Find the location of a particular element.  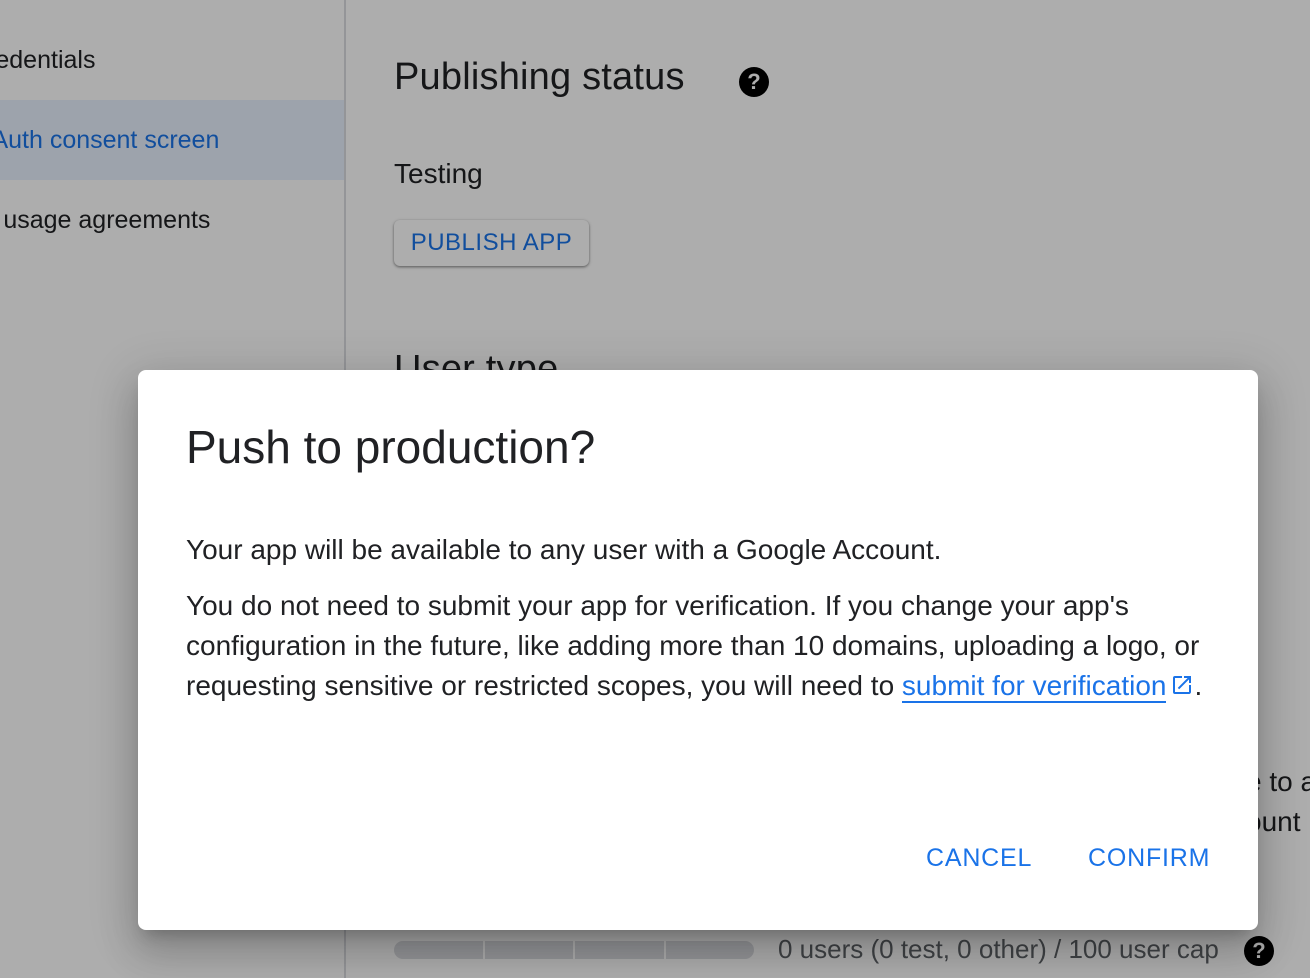

link-text: submit for verification is located at coordinates (1034, 685).